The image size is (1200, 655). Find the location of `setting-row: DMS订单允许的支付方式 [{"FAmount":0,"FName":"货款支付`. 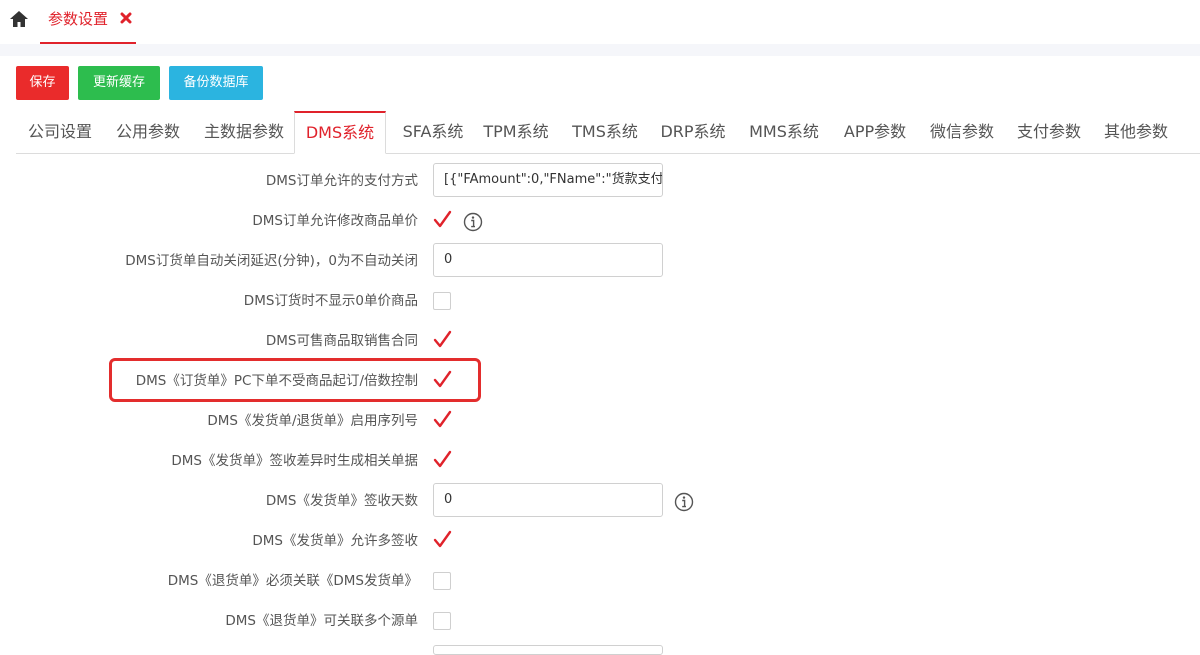

setting-row: DMS订单允许的支付方式 [{"FAmount":0,"FName":"货款支付 is located at coordinates (600, 181).